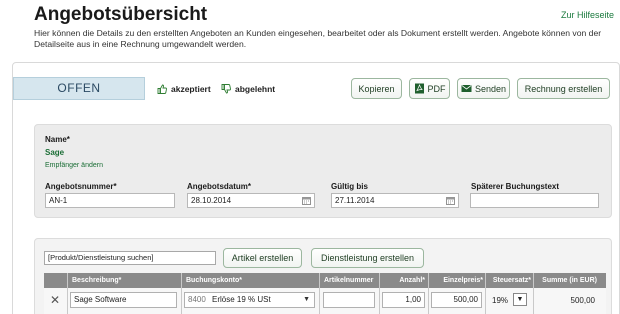 The image size is (620, 314). Describe the element at coordinates (419, 88) in the screenshot. I see `pdf-icon` at that location.